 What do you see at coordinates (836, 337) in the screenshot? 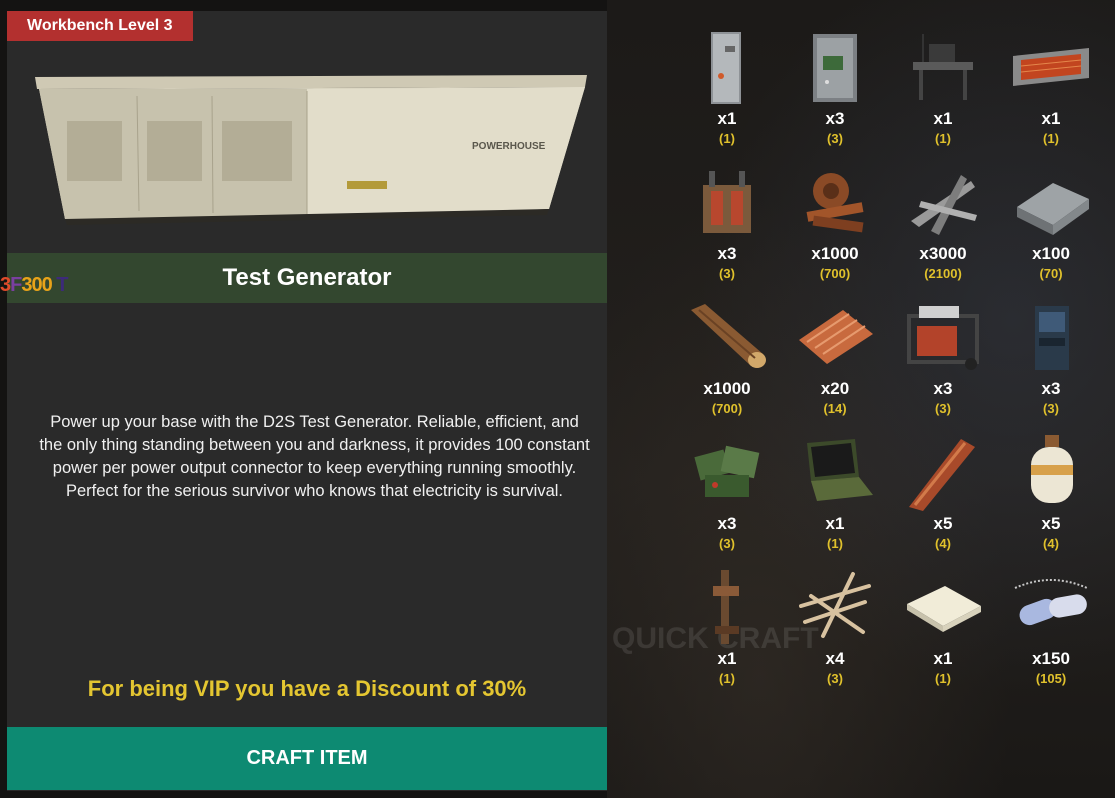
I see `sheet-metal-icon` at bounding box center [836, 337].